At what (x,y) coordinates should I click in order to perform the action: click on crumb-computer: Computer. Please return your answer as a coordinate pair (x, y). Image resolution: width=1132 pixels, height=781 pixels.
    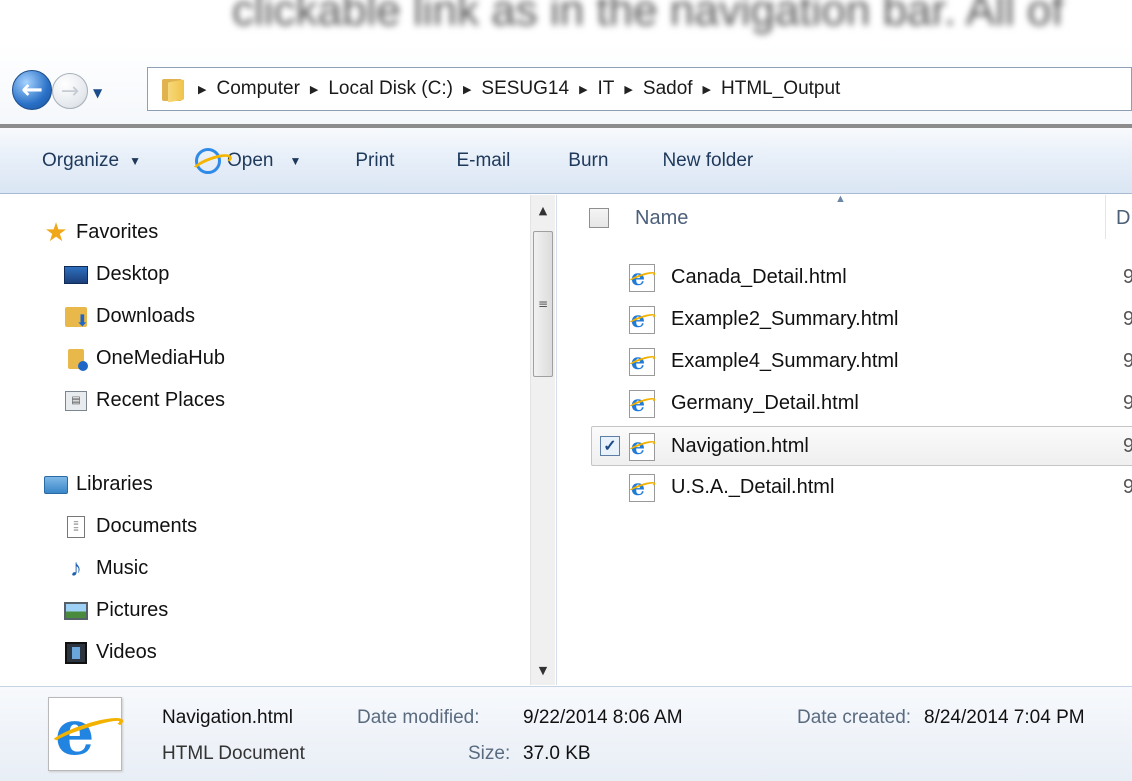
    Looking at the image, I should click on (257, 89).